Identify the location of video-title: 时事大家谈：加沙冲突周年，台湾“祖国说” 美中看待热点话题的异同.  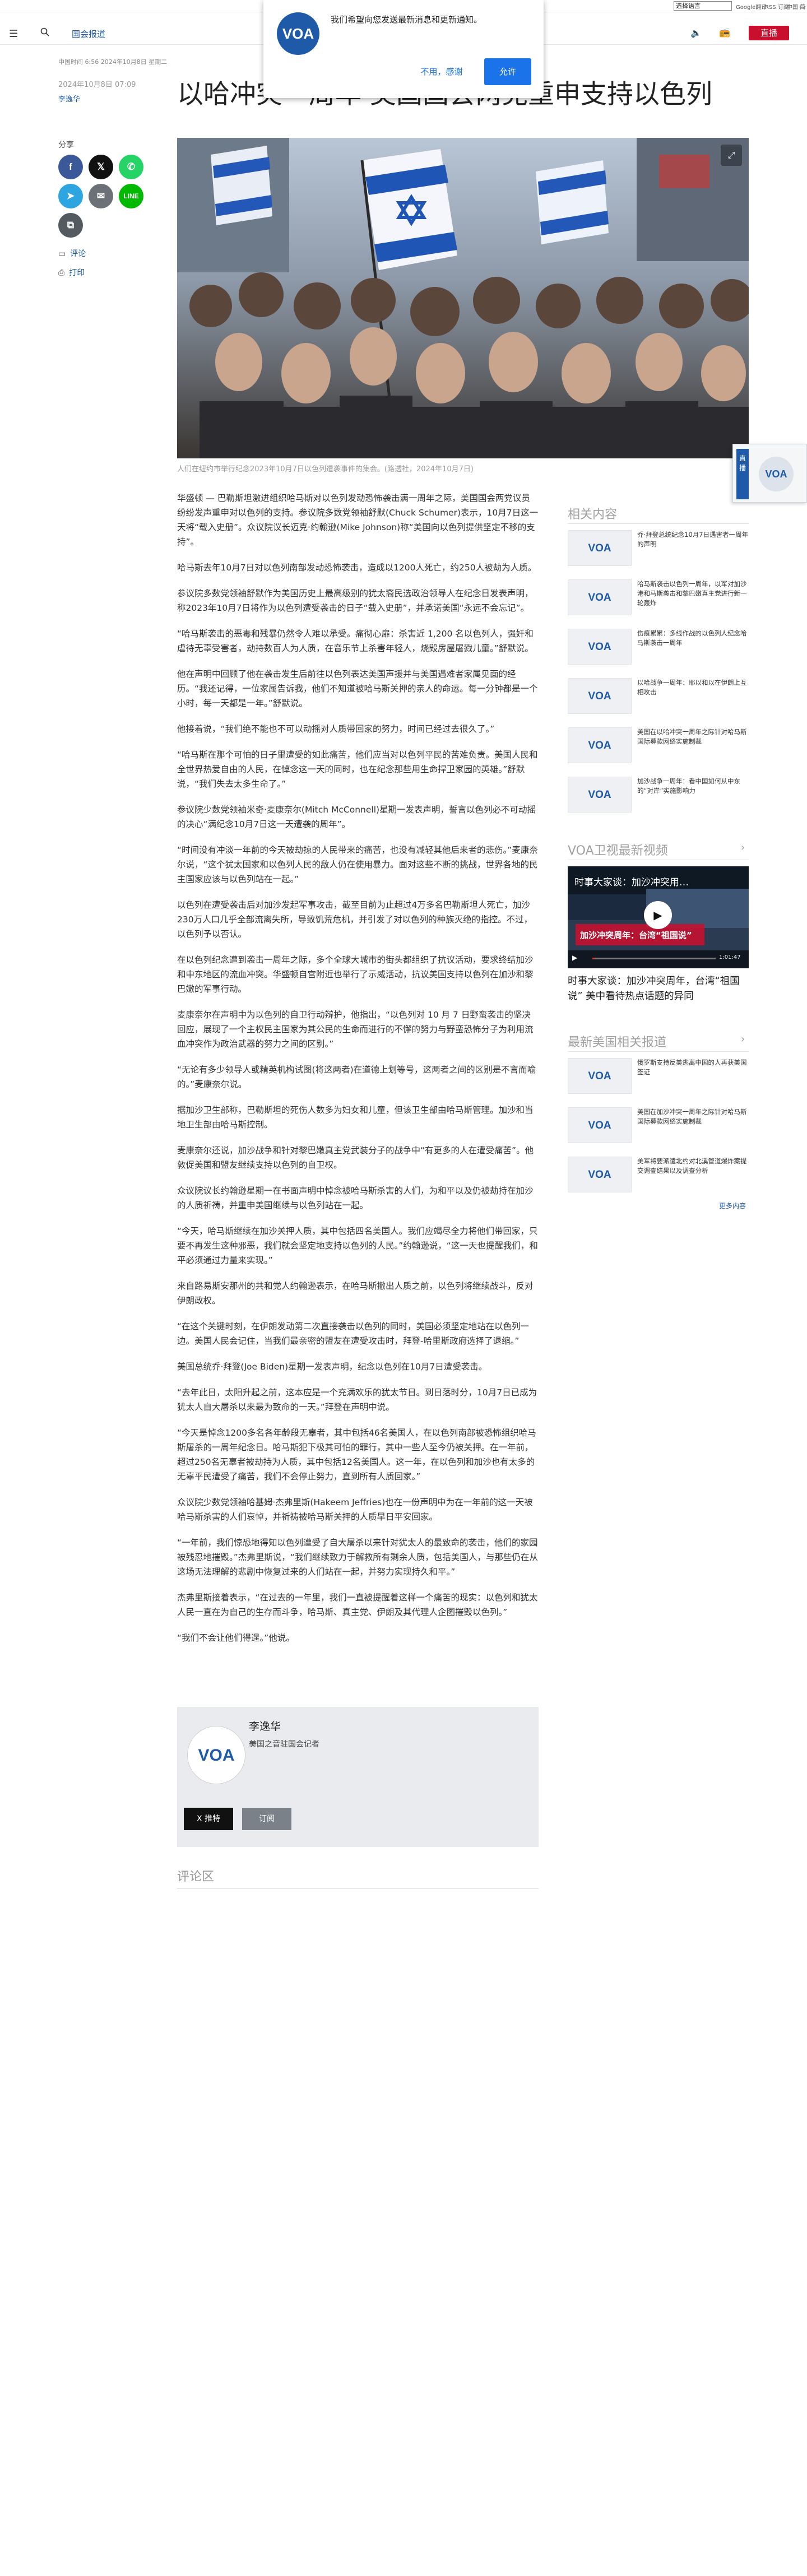
(658, 989).